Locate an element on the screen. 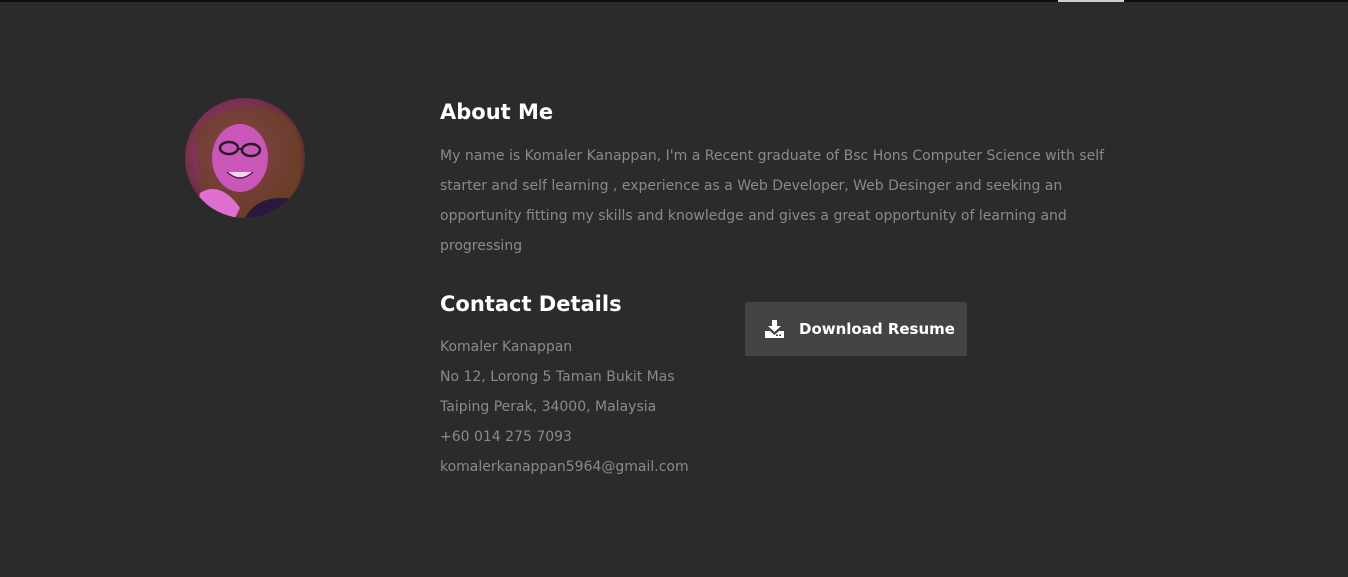 The image size is (1348, 577). profile-photo is located at coordinates (245, 158).